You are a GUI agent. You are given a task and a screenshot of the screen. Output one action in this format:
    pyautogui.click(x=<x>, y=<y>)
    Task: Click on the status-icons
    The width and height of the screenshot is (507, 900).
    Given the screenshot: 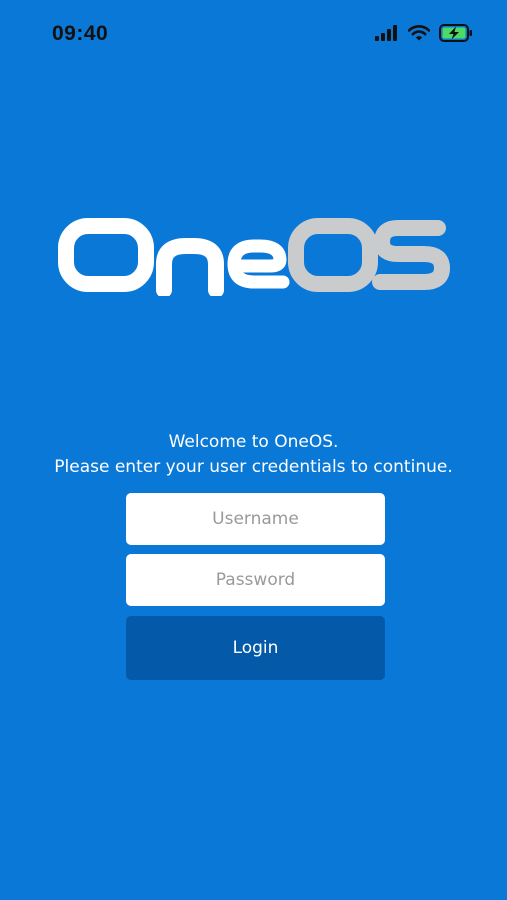 What is the action you would take?
    pyautogui.click(x=424, y=33)
    